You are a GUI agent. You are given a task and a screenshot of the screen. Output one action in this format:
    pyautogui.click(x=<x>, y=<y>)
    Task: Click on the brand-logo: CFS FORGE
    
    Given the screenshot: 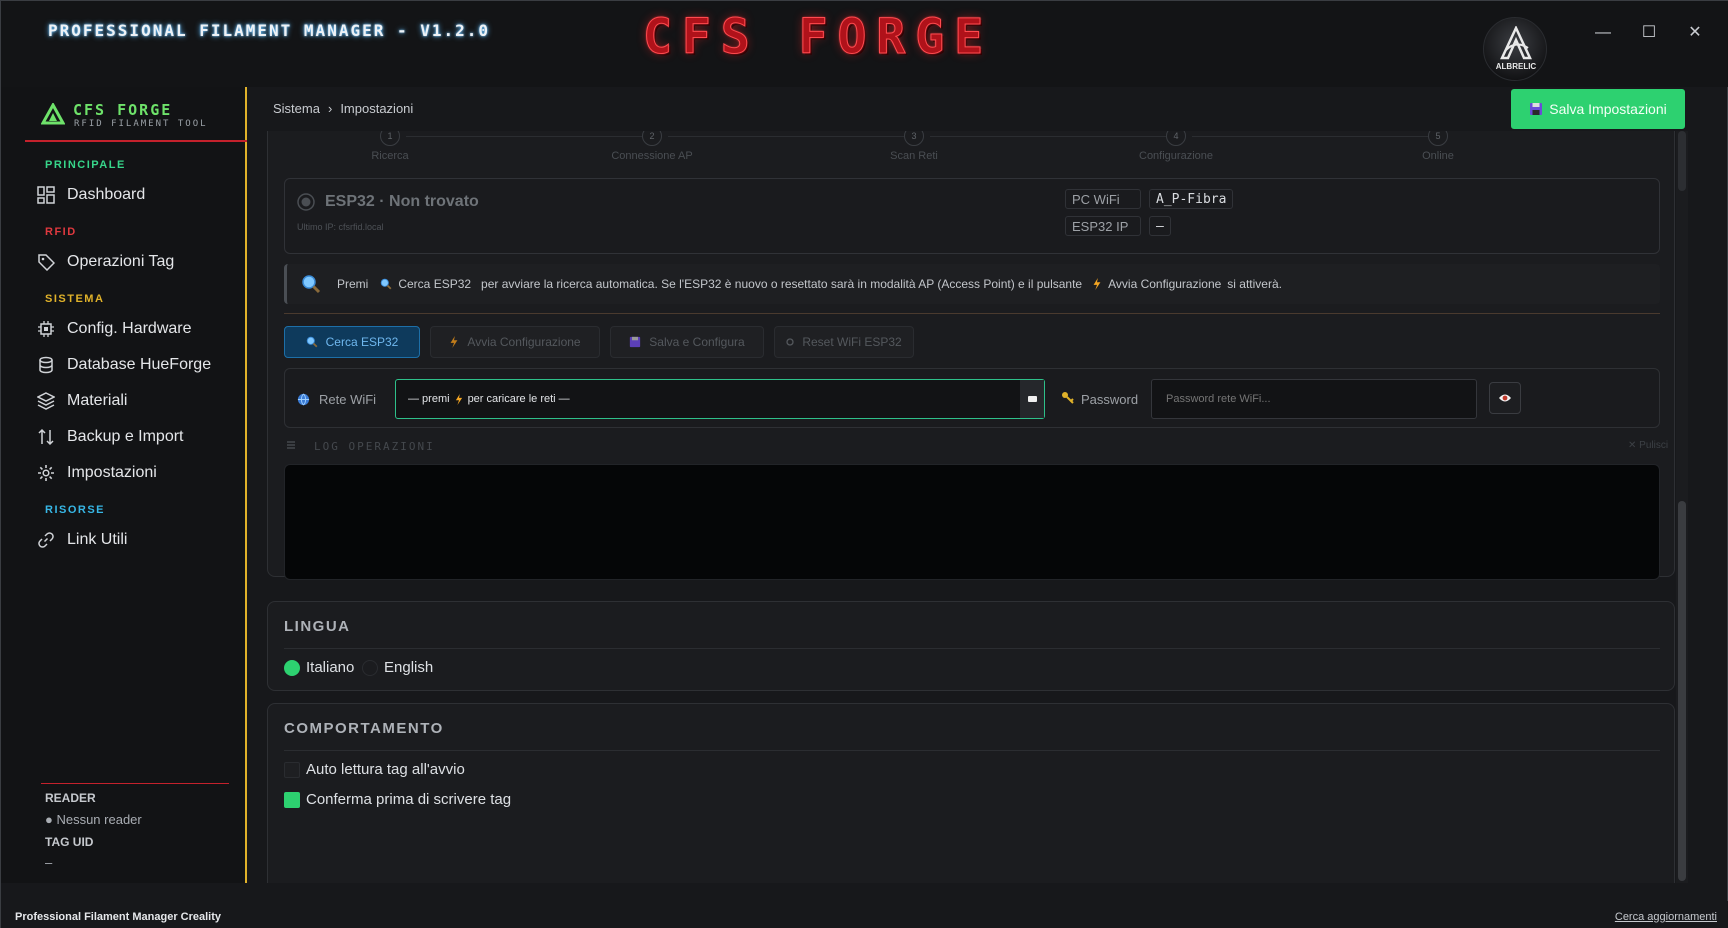 What is the action you would take?
    pyautogui.click(x=818, y=37)
    